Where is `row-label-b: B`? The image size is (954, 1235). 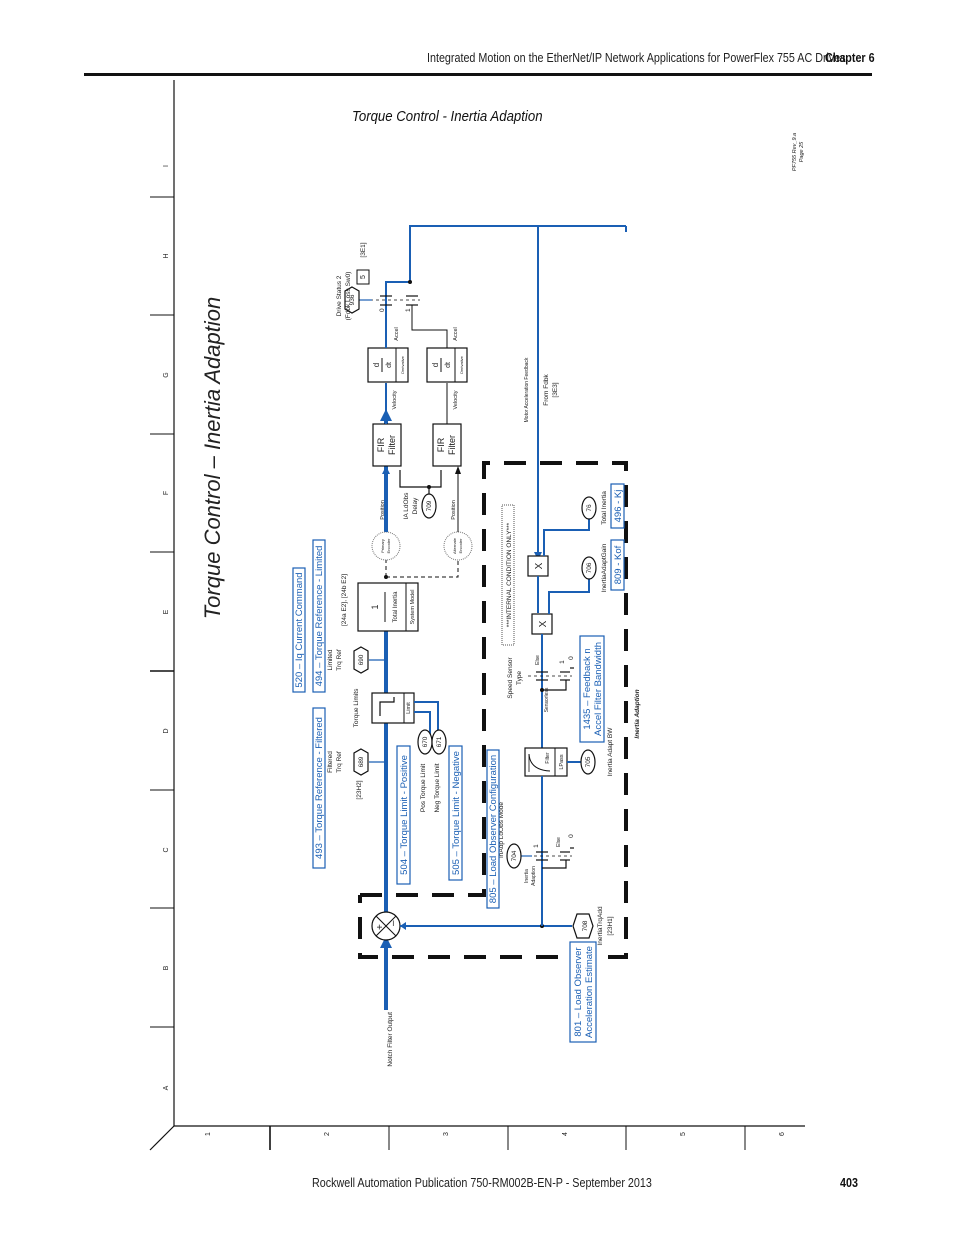
row-label-b: B is located at coordinates (166, 967).